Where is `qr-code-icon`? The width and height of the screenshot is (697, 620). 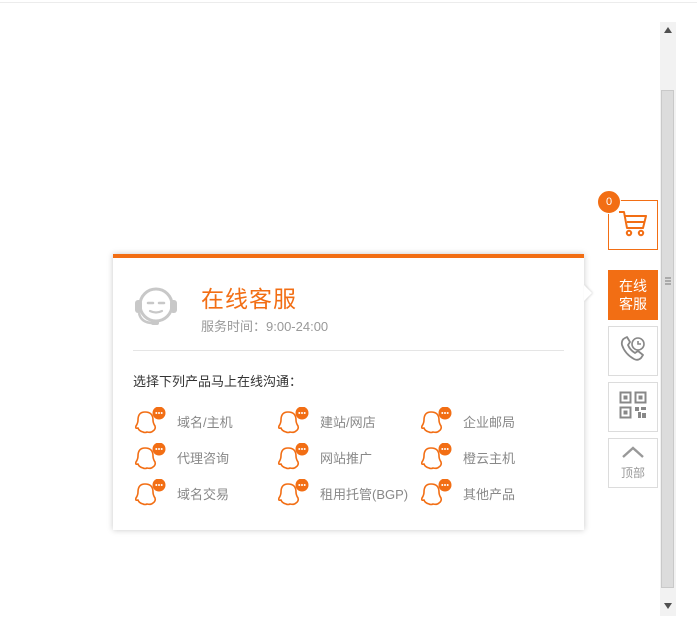 qr-code-icon is located at coordinates (633, 407).